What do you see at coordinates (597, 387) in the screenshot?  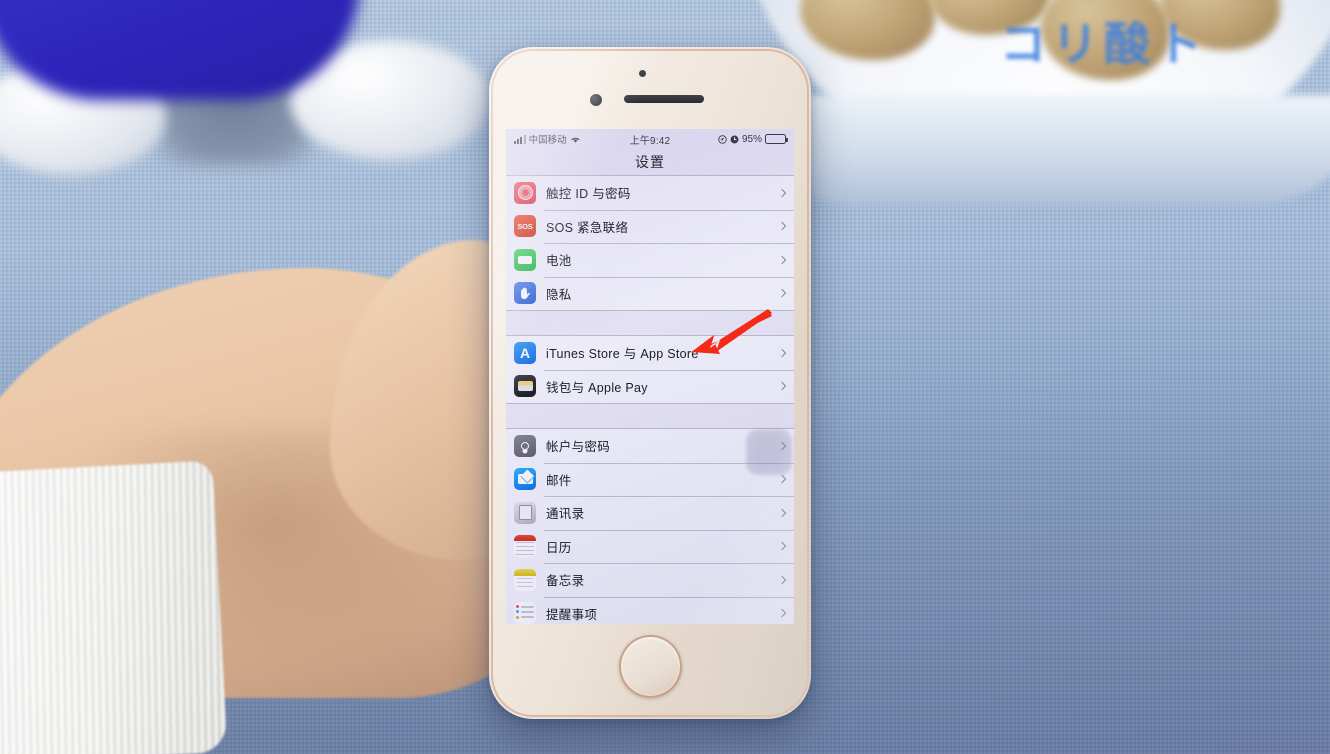 I see `row-label: 钱包与 Apple Pay` at bounding box center [597, 387].